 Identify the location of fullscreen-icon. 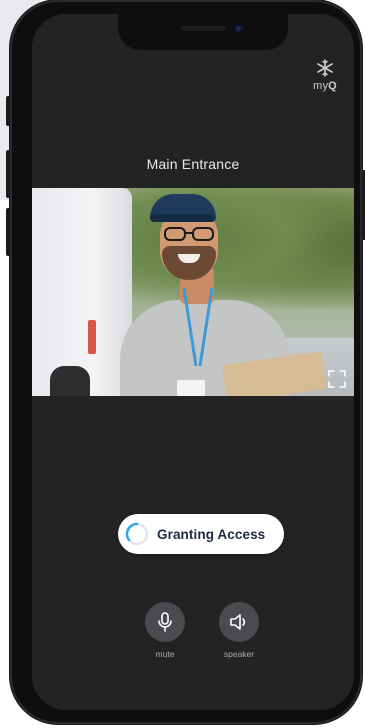
(337, 379).